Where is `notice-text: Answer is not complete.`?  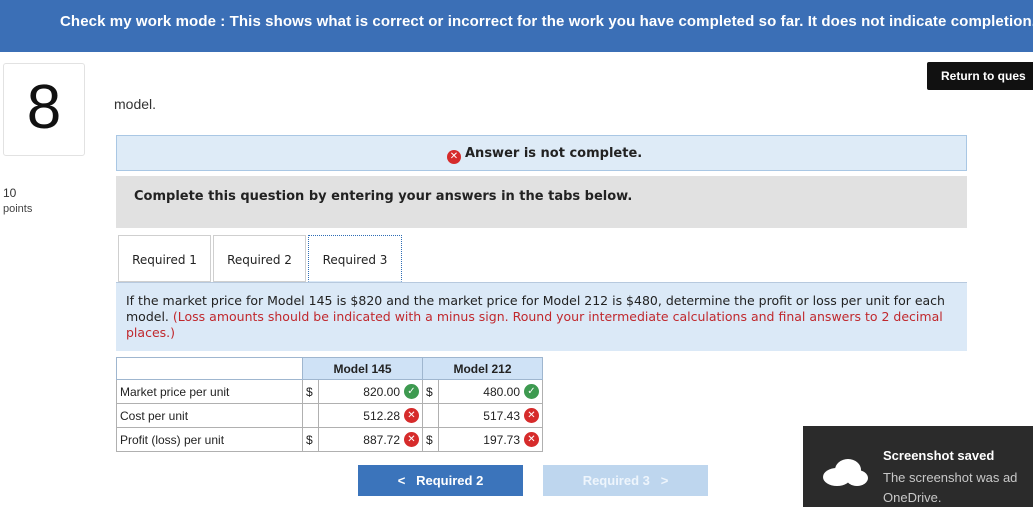
notice-text: Answer is not complete. is located at coordinates (554, 153).